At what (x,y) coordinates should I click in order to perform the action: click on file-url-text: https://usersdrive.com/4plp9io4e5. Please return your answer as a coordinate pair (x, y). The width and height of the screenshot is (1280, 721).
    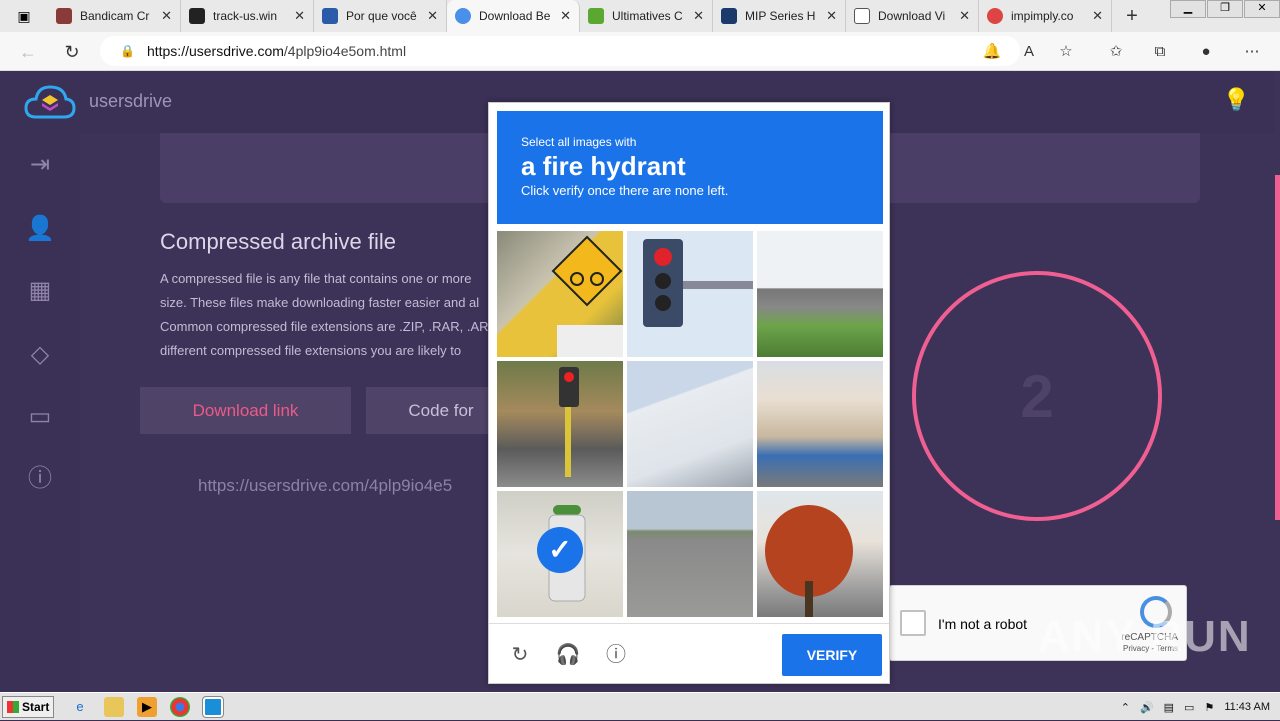
    Looking at the image, I should click on (325, 486).